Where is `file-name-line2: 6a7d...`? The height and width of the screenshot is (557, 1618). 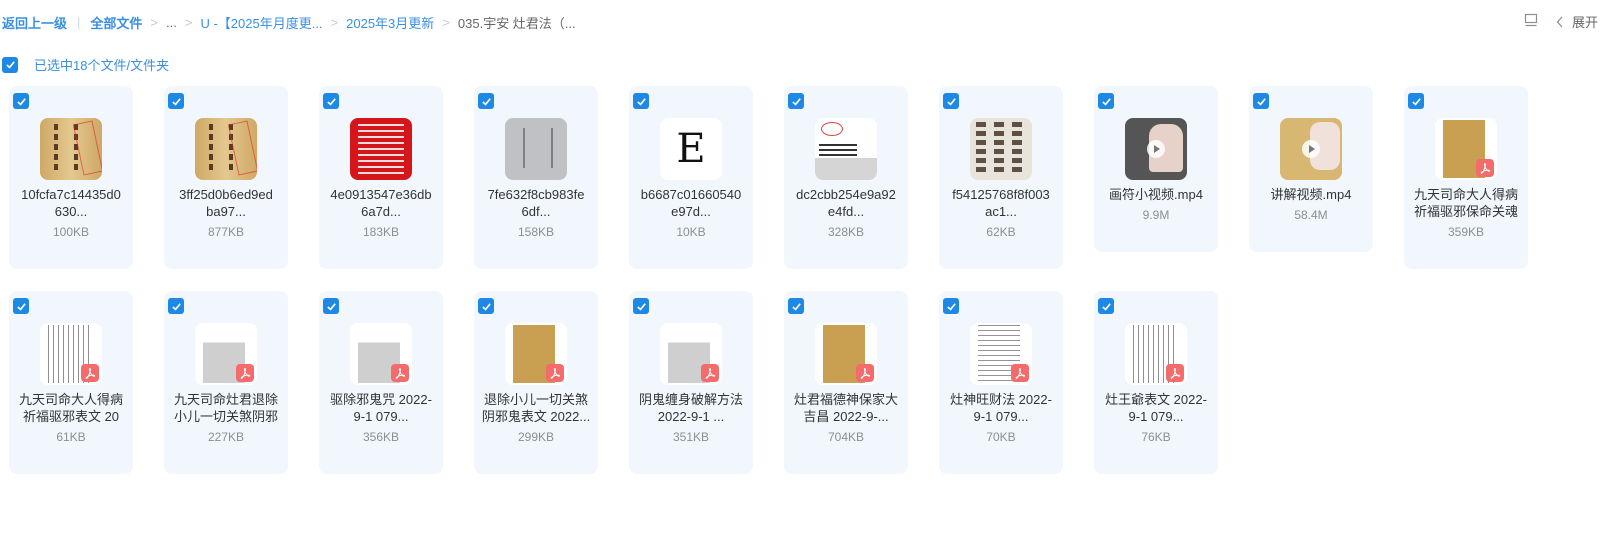
file-name-line2: 6a7d... is located at coordinates (381, 211).